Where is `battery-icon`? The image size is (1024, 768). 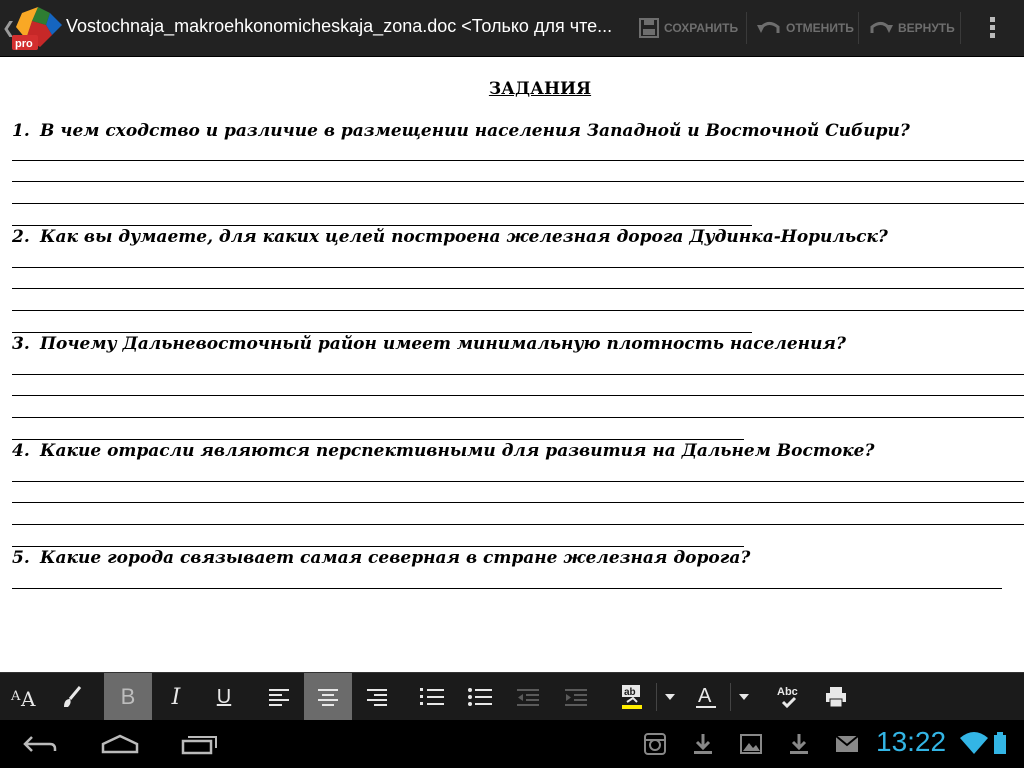
battery-icon is located at coordinates (1000, 743).